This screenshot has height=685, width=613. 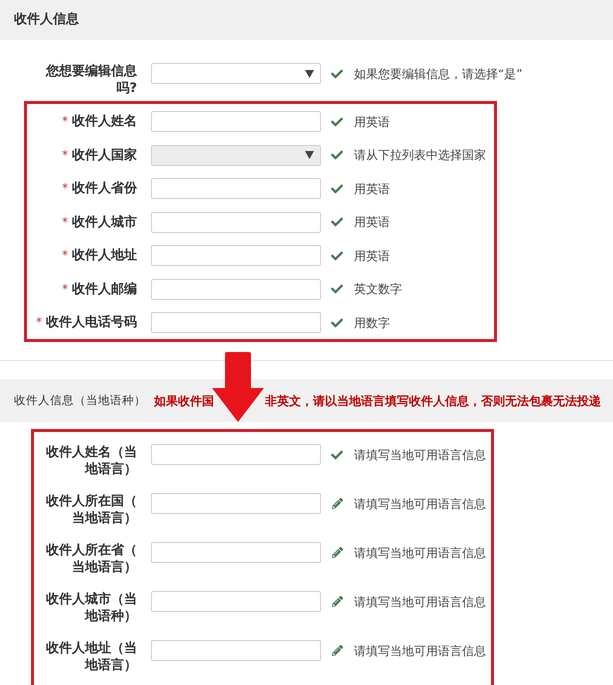 I want to click on field-label: 收件人城市, so click(x=104, y=222).